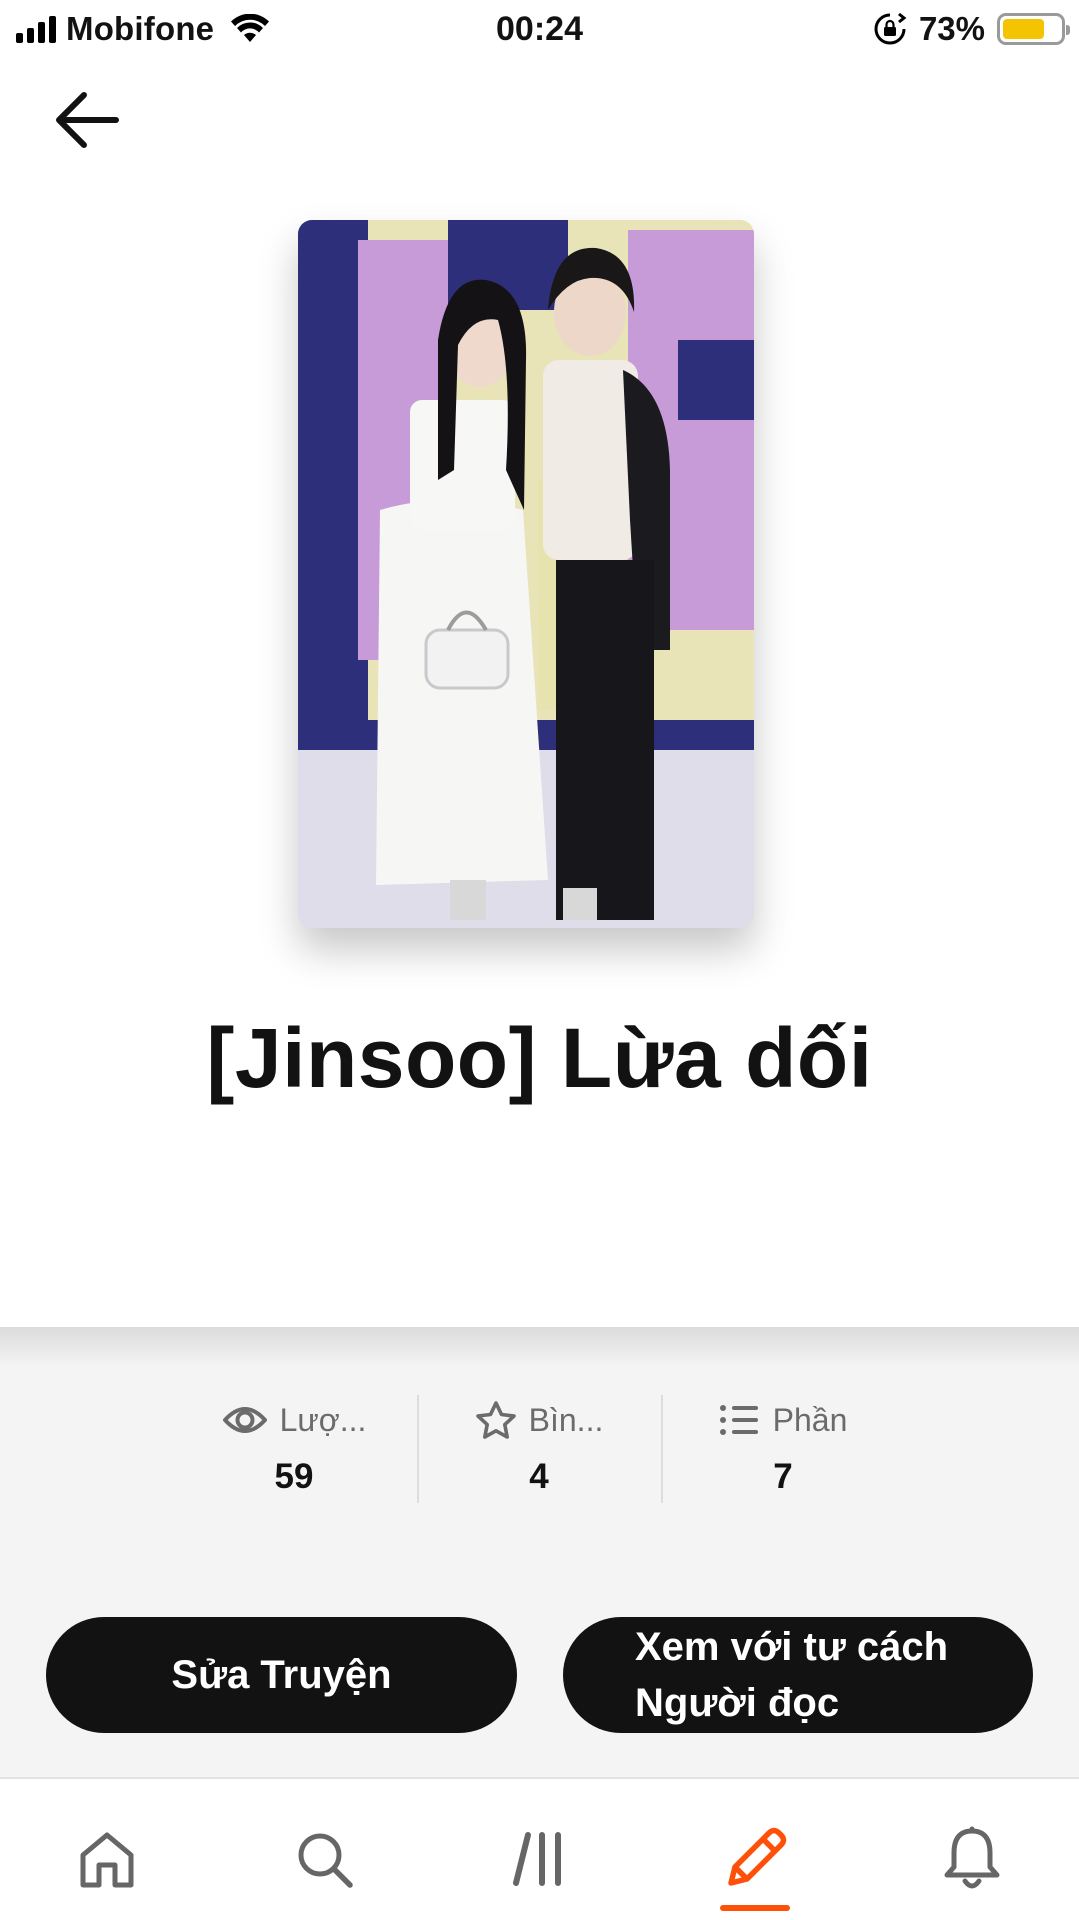 Image resolution: width=1079 pixels, height=1920 pixels. I want to click on nav-library, so click(540, 1859).